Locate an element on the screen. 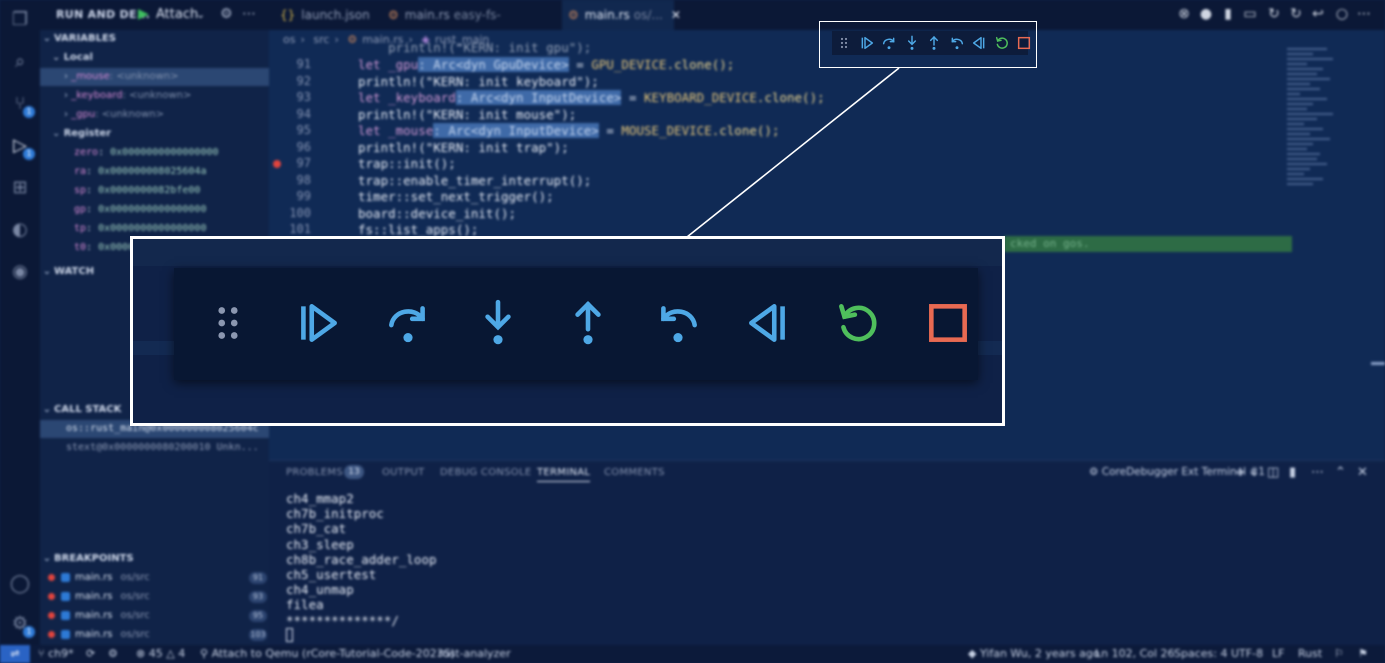 The width and height of the screenshot is (1385, 663). breakpoint-item: main.rs os/src 91 is located at coordinates (158, 578).